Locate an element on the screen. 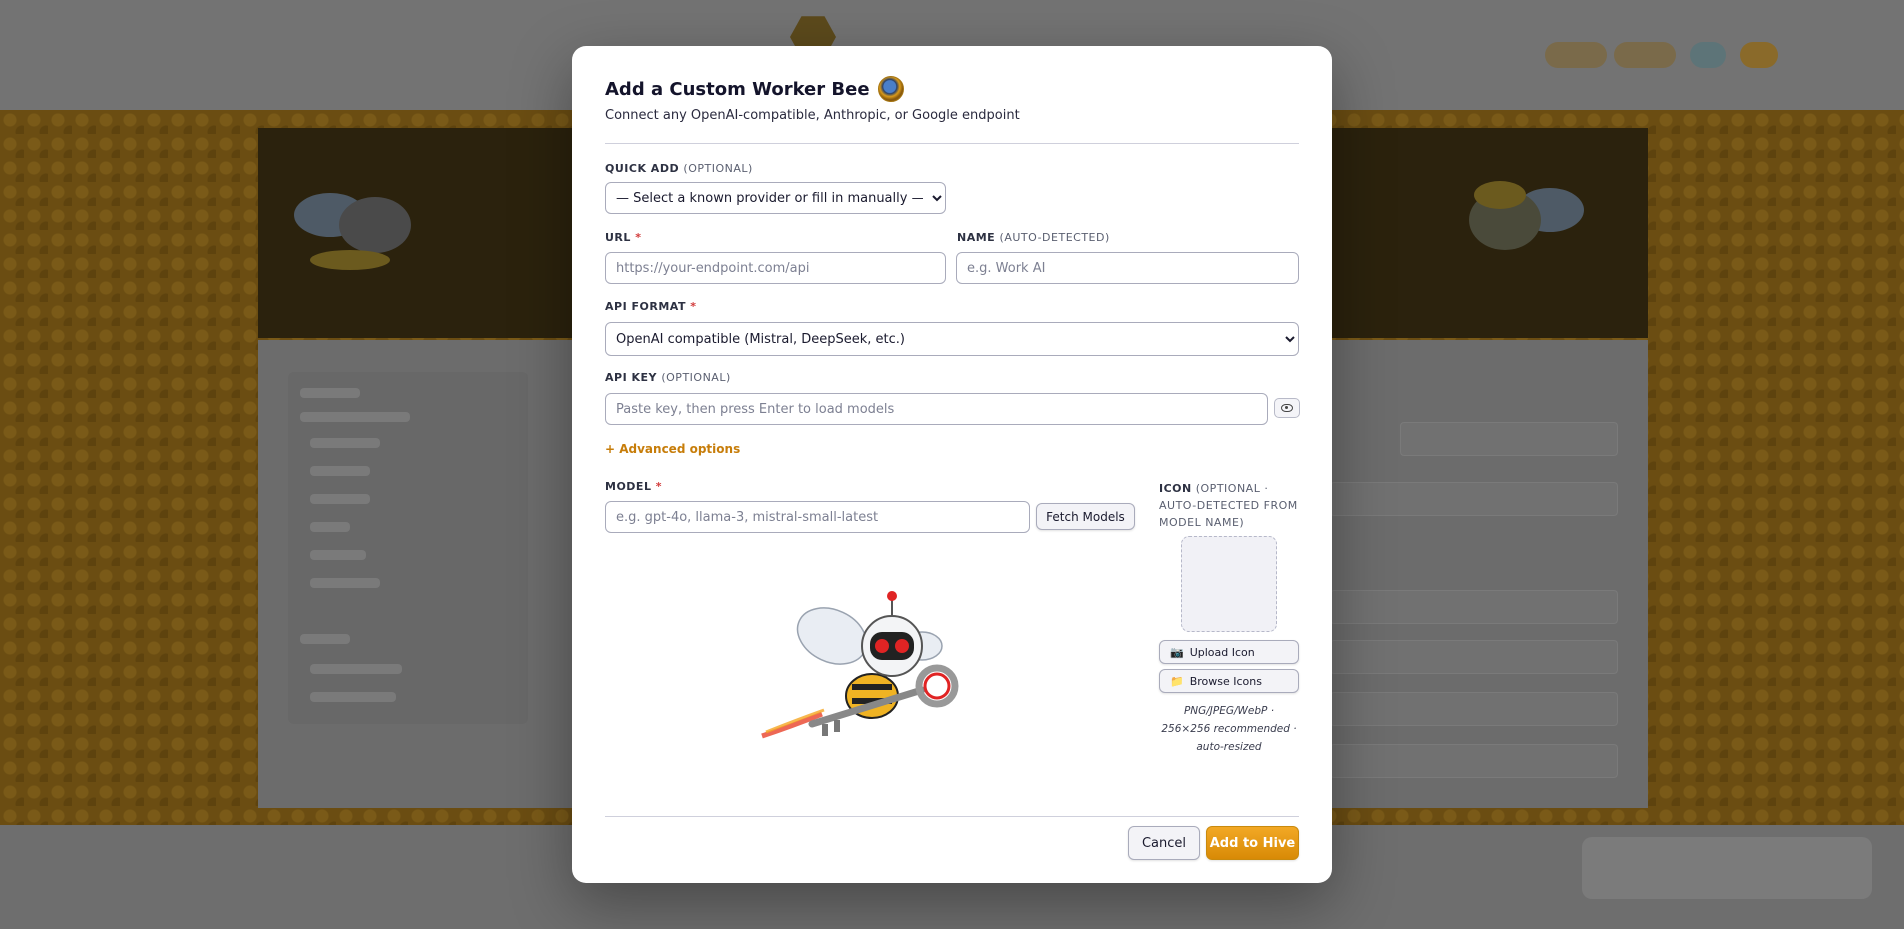 This screenshot has width=1904, height=929. fetch-models-button: Fetch Models is located at coordinates (1085, 516).